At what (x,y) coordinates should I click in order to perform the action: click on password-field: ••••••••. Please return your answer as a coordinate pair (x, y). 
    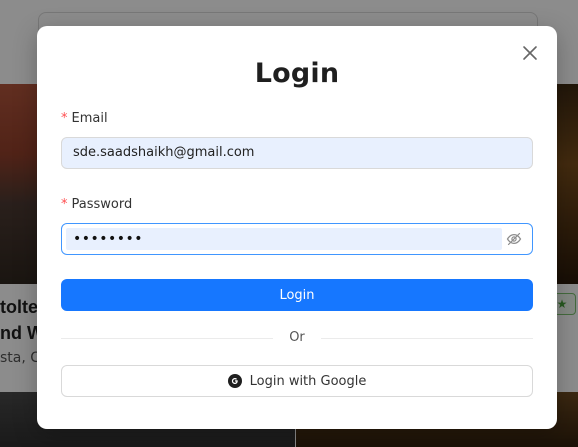
    Looking at the image, I should click on (297, 239).